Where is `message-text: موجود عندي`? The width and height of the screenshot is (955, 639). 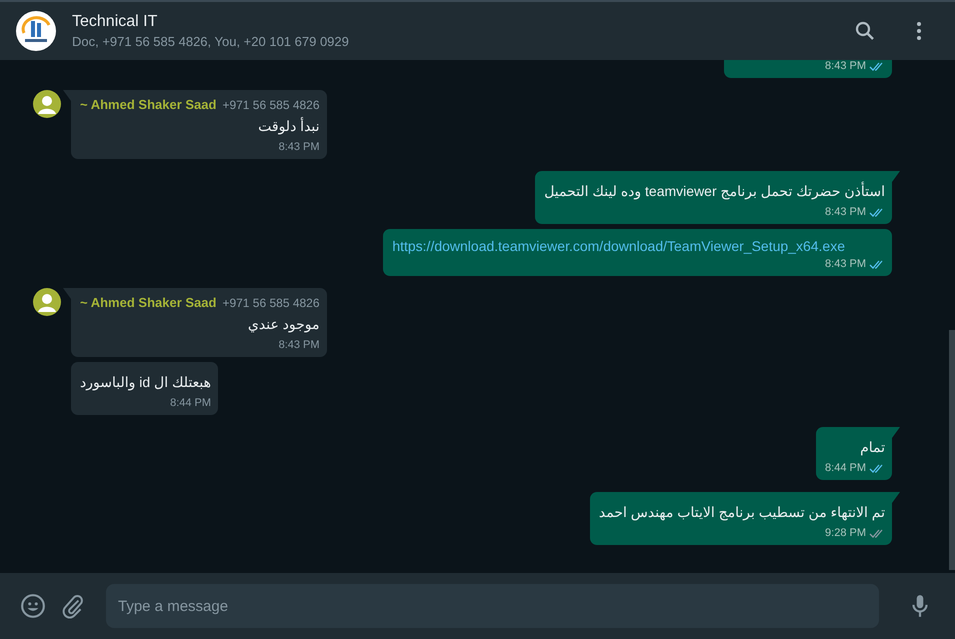
message-text: موجود عندي is located at coordinates (283, 324).